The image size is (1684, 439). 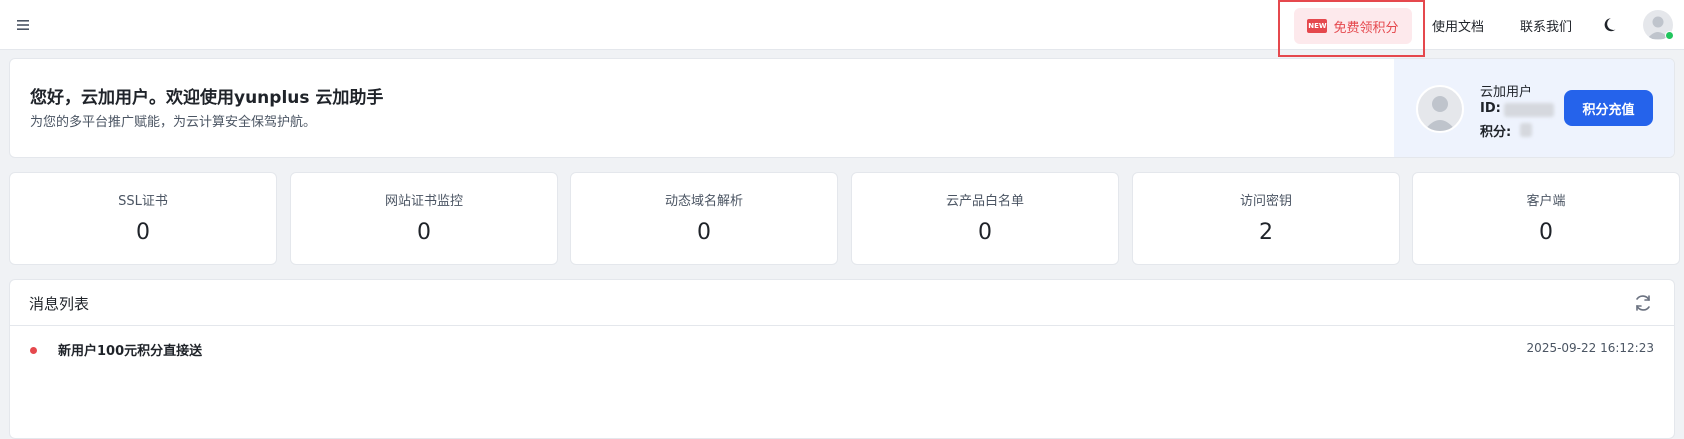 What do you see at coordinates (1458, 25) in the screenshot?
I see `docs-link: 使用文档` at bounding box center [1458, 25].